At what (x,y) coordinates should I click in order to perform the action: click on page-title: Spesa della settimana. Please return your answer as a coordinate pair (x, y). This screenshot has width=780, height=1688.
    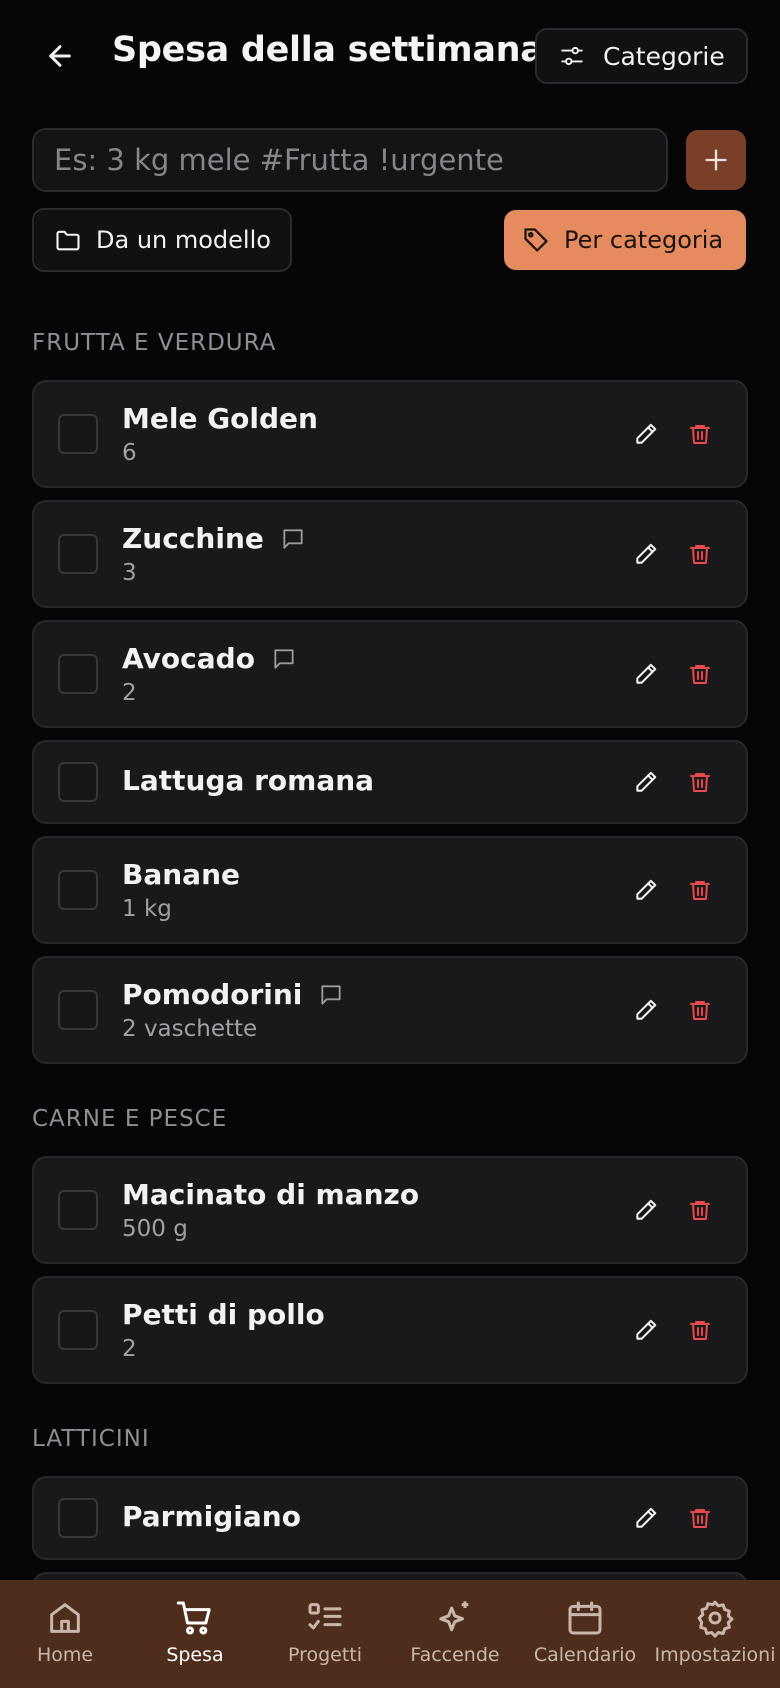
    Looking at the image, I should click on (328, 50).